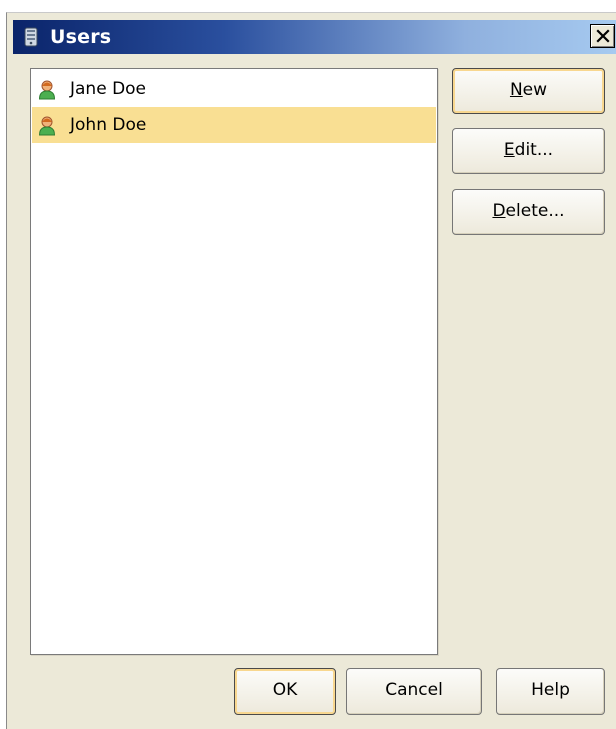  I want to click on cancel-button-label: Cancel, so click(414, 690).